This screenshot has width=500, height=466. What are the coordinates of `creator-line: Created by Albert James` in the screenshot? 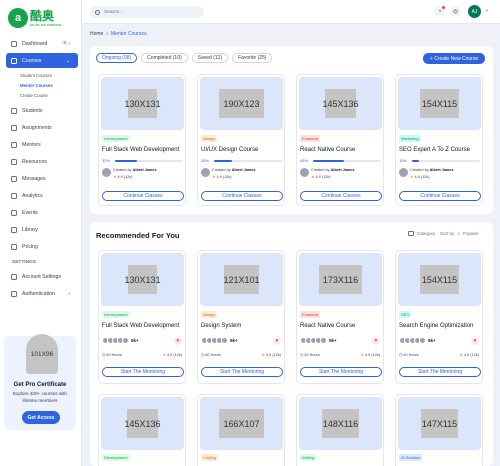 It's located at (135, 170).